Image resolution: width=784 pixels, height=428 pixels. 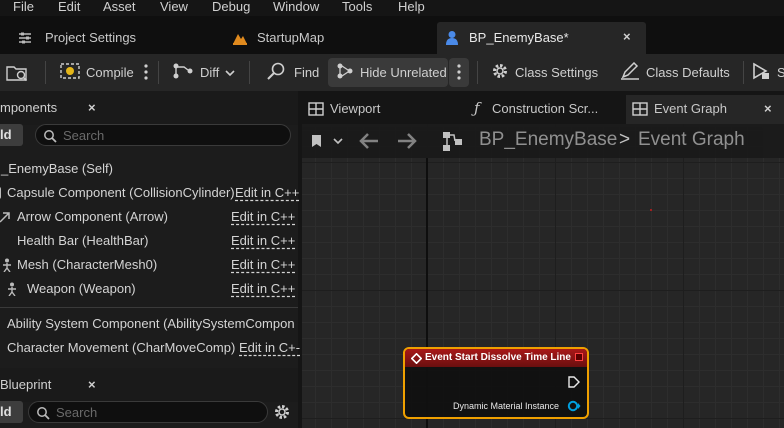 I want to click on graph-navigation-bar: BP_EnemyBase > Event Graph, so click(x=543, y=141).